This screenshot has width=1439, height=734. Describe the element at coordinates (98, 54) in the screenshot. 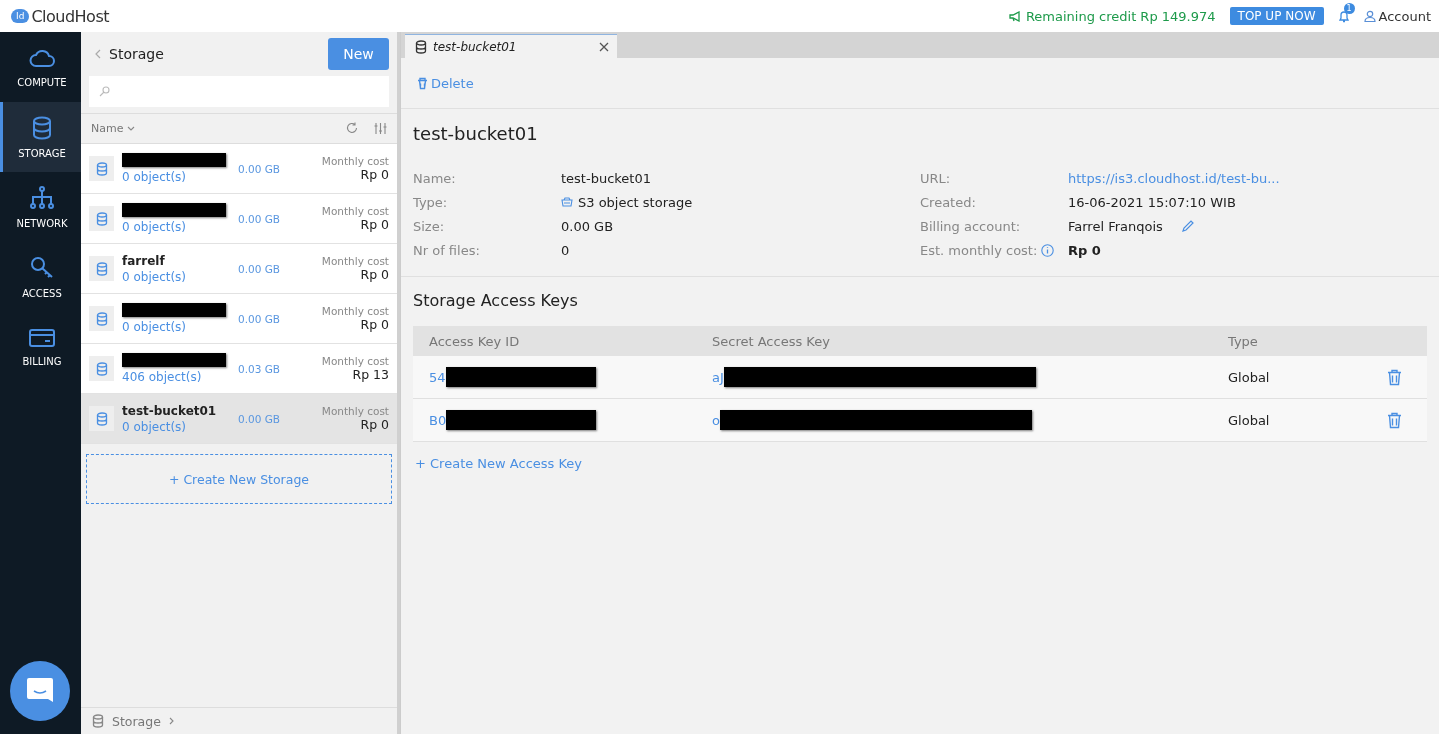

I see `back-chevron-icon` at that location.